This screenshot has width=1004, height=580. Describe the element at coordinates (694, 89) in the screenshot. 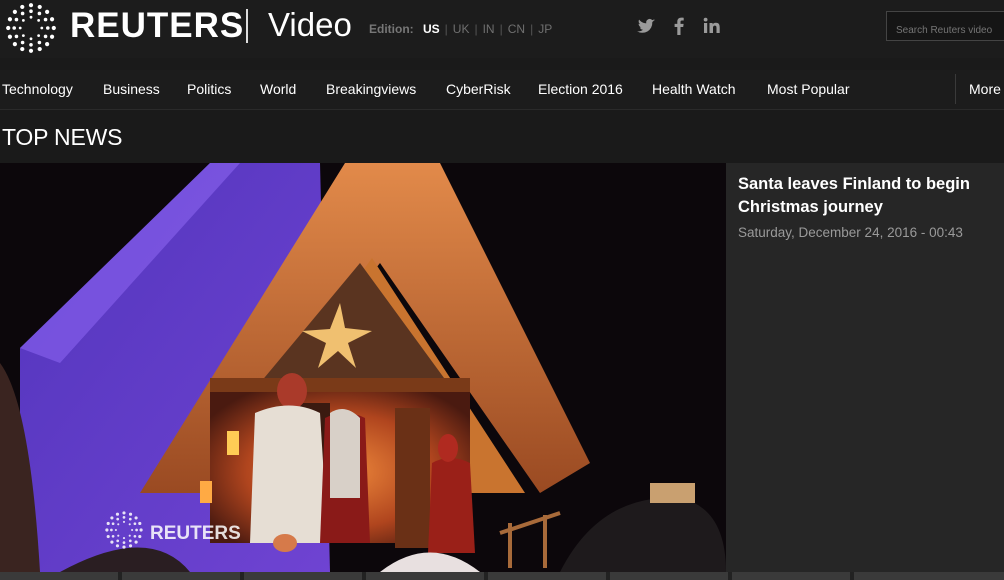

I see `nav-health-watch: Health Watch` at that location.